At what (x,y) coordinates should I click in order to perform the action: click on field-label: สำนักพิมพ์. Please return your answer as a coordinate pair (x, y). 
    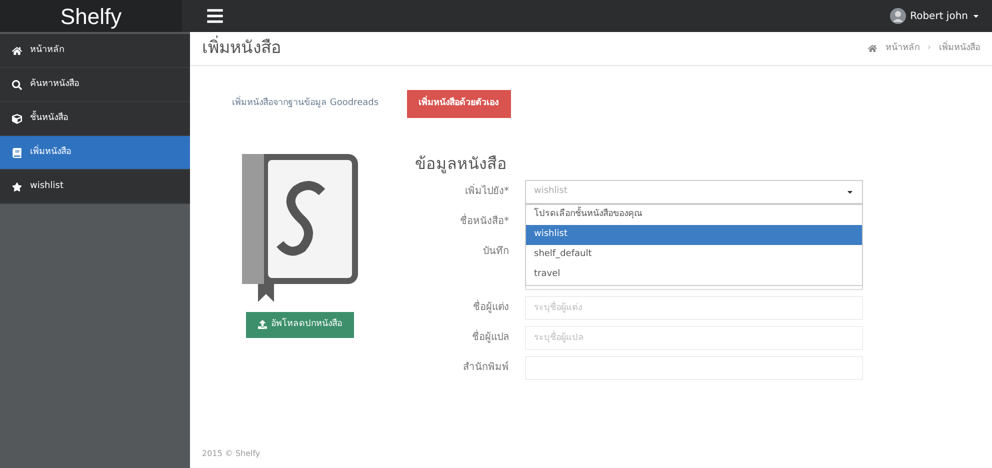
    Looking at the image, I should click on (486, 367).